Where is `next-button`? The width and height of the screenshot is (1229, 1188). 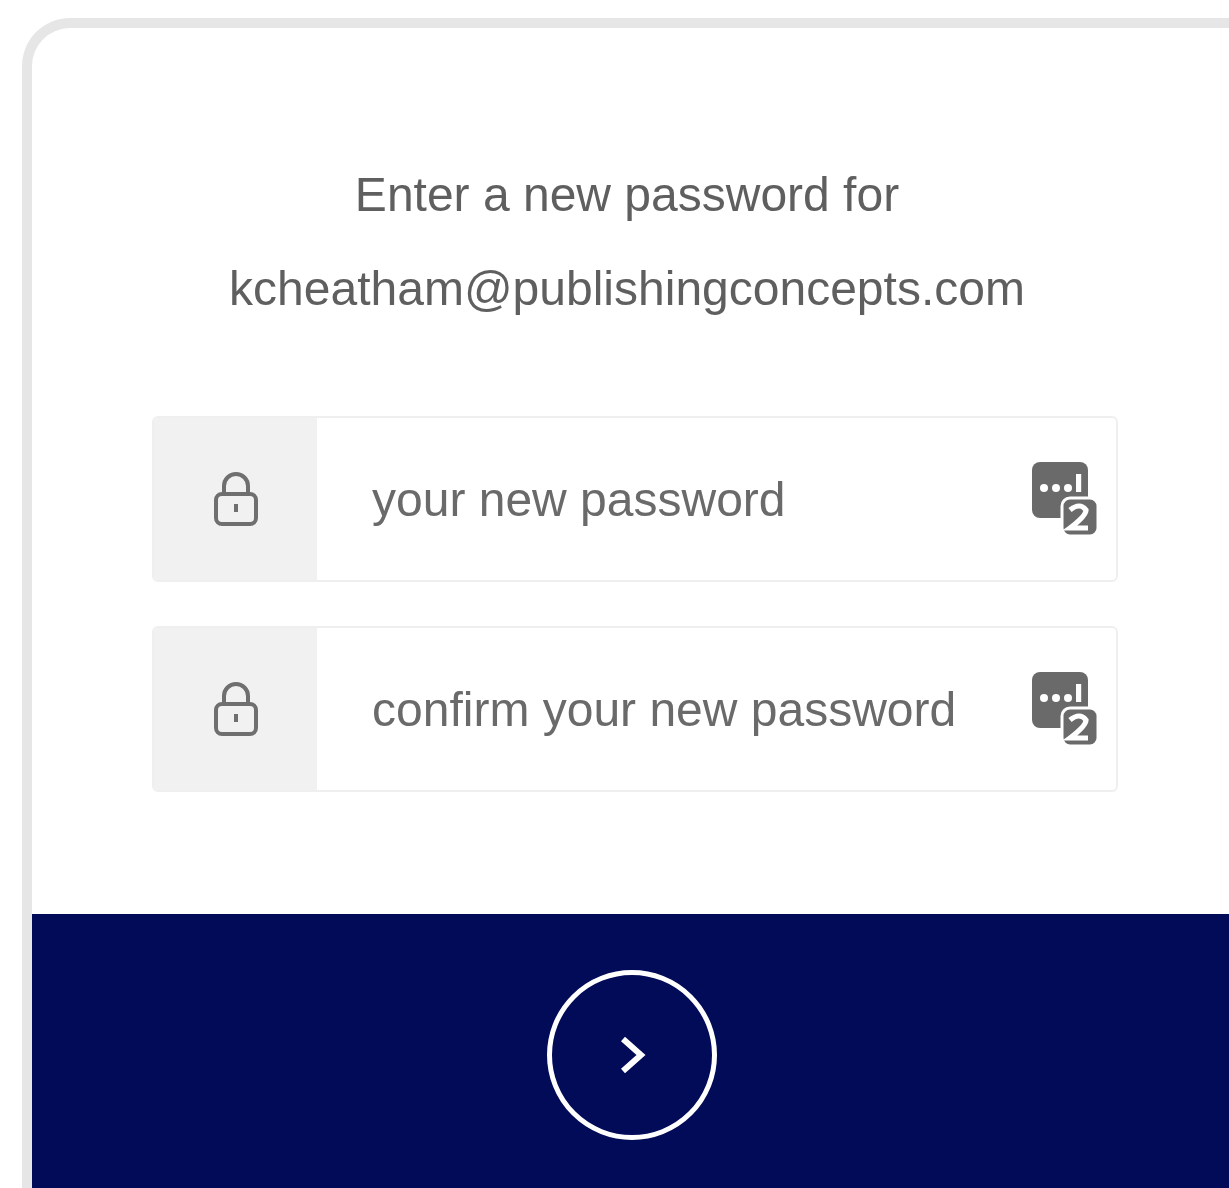
next-button is located at coordinates (632, 1055).